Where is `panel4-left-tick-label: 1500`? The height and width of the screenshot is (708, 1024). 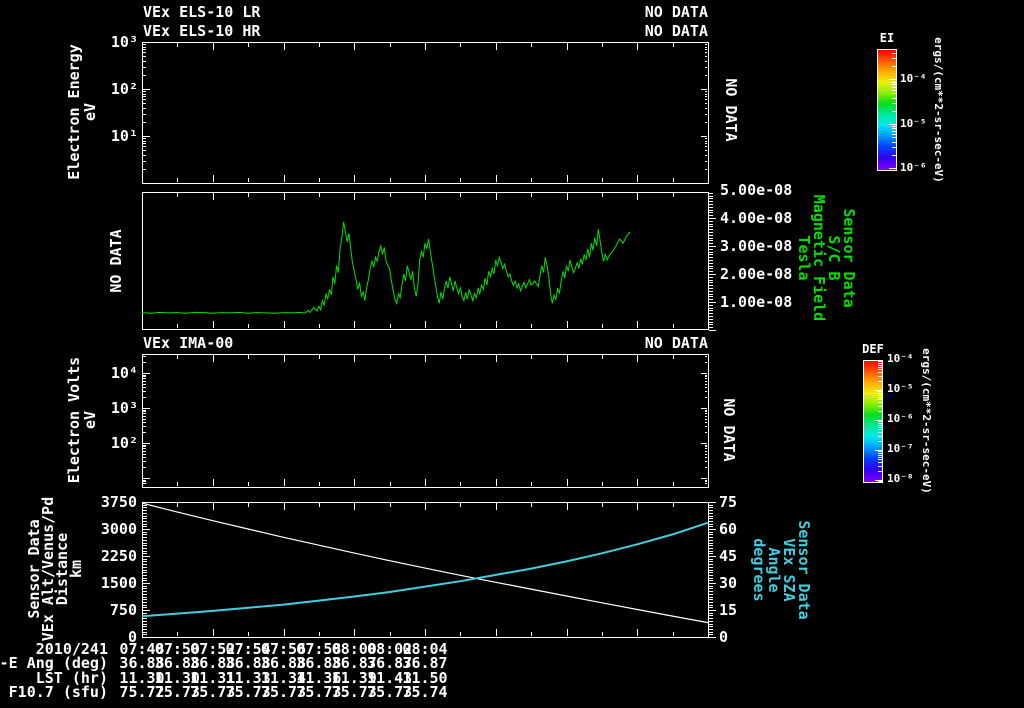
panel4-left-tick-label: 1500 is located at coordinates (118, 583).